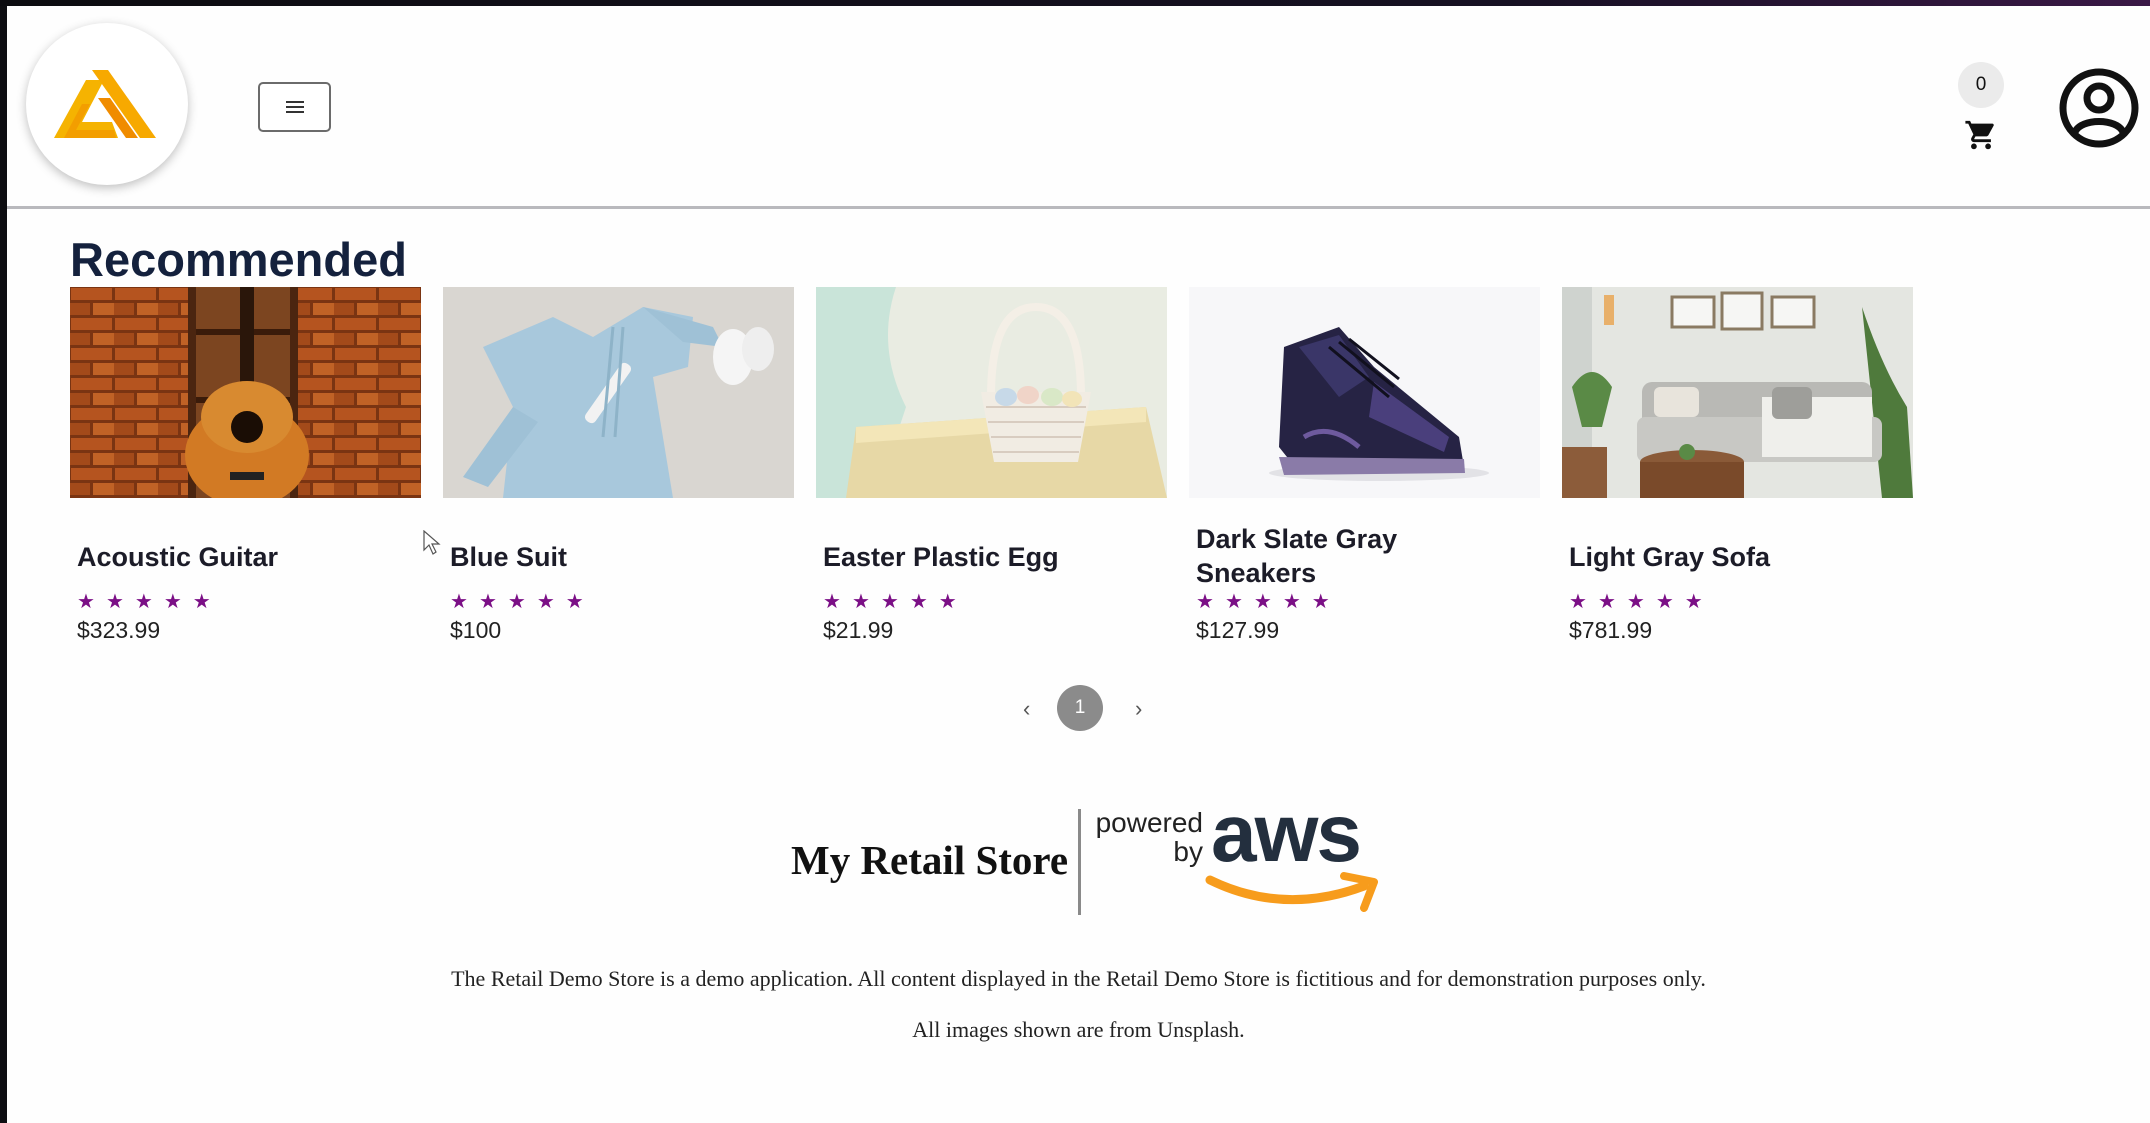 The width and height of the screenshot is (2150, 1123). I want to click on product-price: $100, so click(476, 630).